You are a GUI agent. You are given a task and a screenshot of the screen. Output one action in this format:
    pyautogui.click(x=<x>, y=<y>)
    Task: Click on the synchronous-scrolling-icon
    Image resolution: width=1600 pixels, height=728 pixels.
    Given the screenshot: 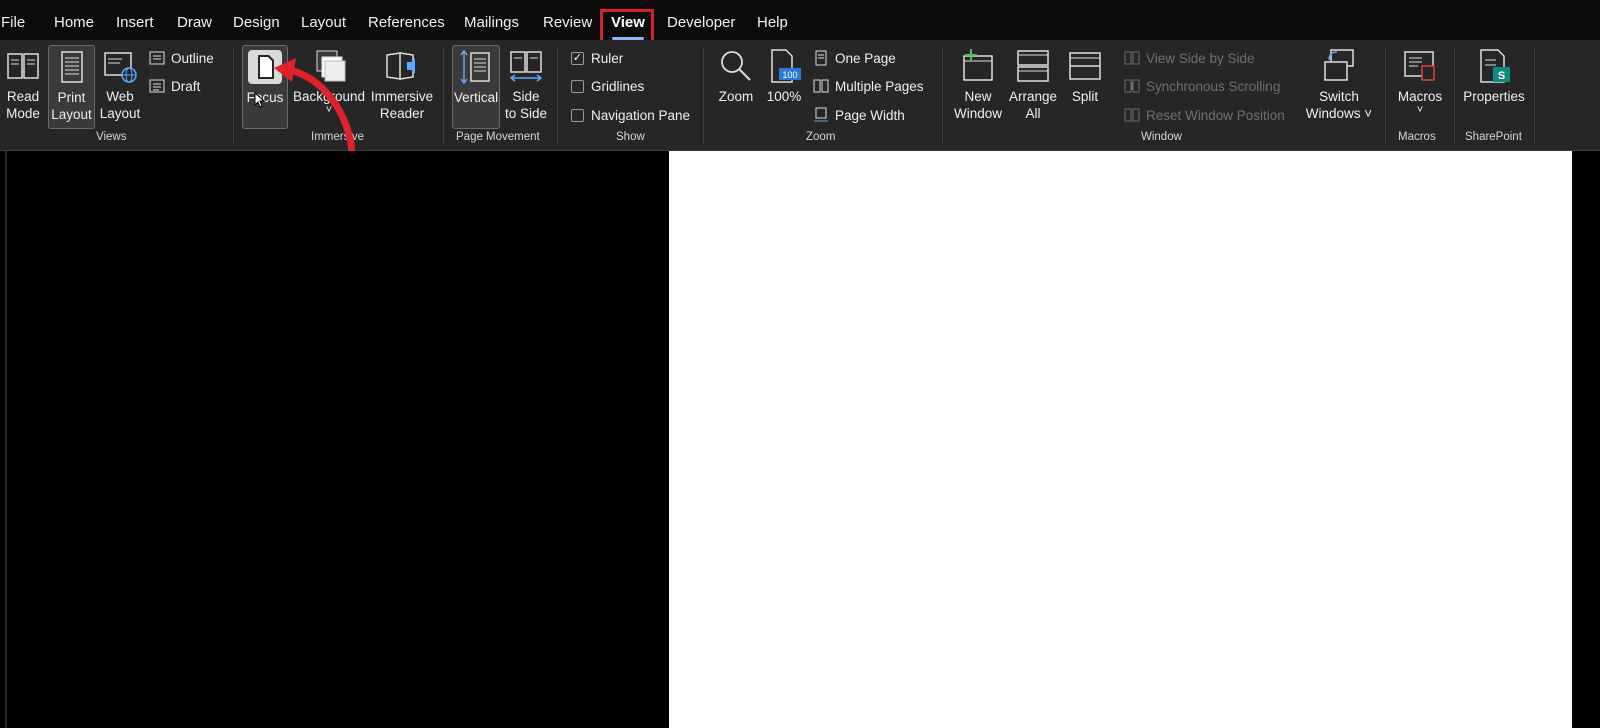 What is the action you would take?
    pyautogui.click(x=1132, y=86)
    